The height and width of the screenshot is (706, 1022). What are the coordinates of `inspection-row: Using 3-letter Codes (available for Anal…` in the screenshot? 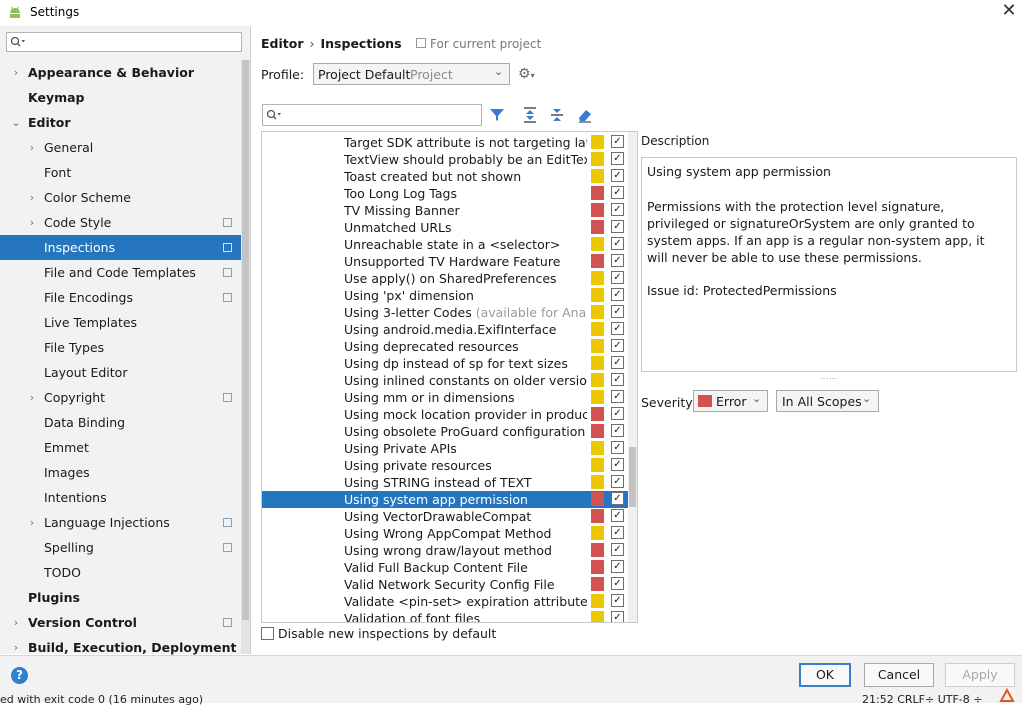 It's located at (445, 312).